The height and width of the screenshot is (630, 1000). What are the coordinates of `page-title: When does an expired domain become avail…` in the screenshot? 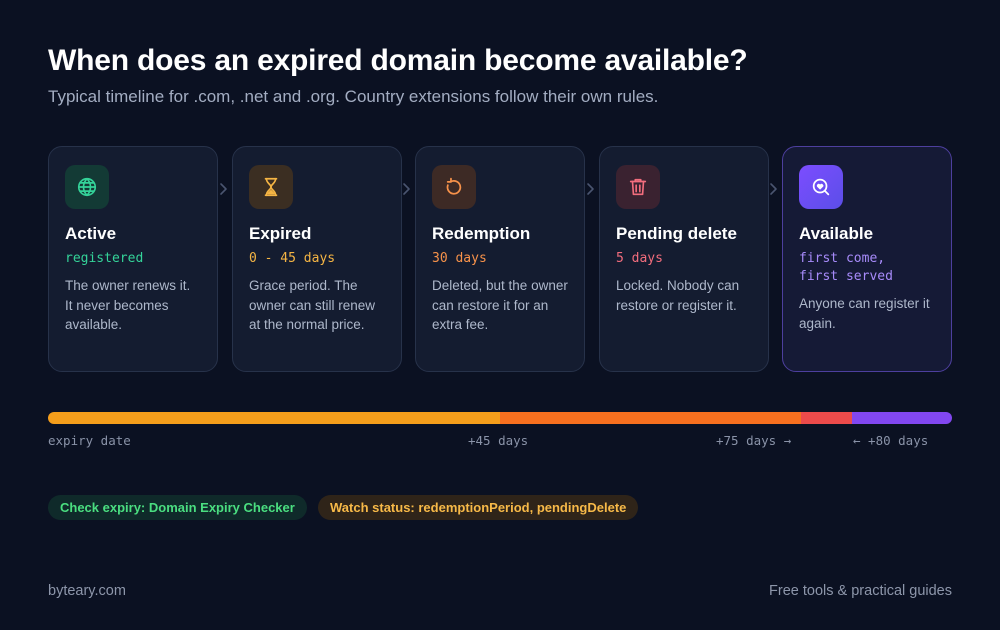 It's located at (398, 60).